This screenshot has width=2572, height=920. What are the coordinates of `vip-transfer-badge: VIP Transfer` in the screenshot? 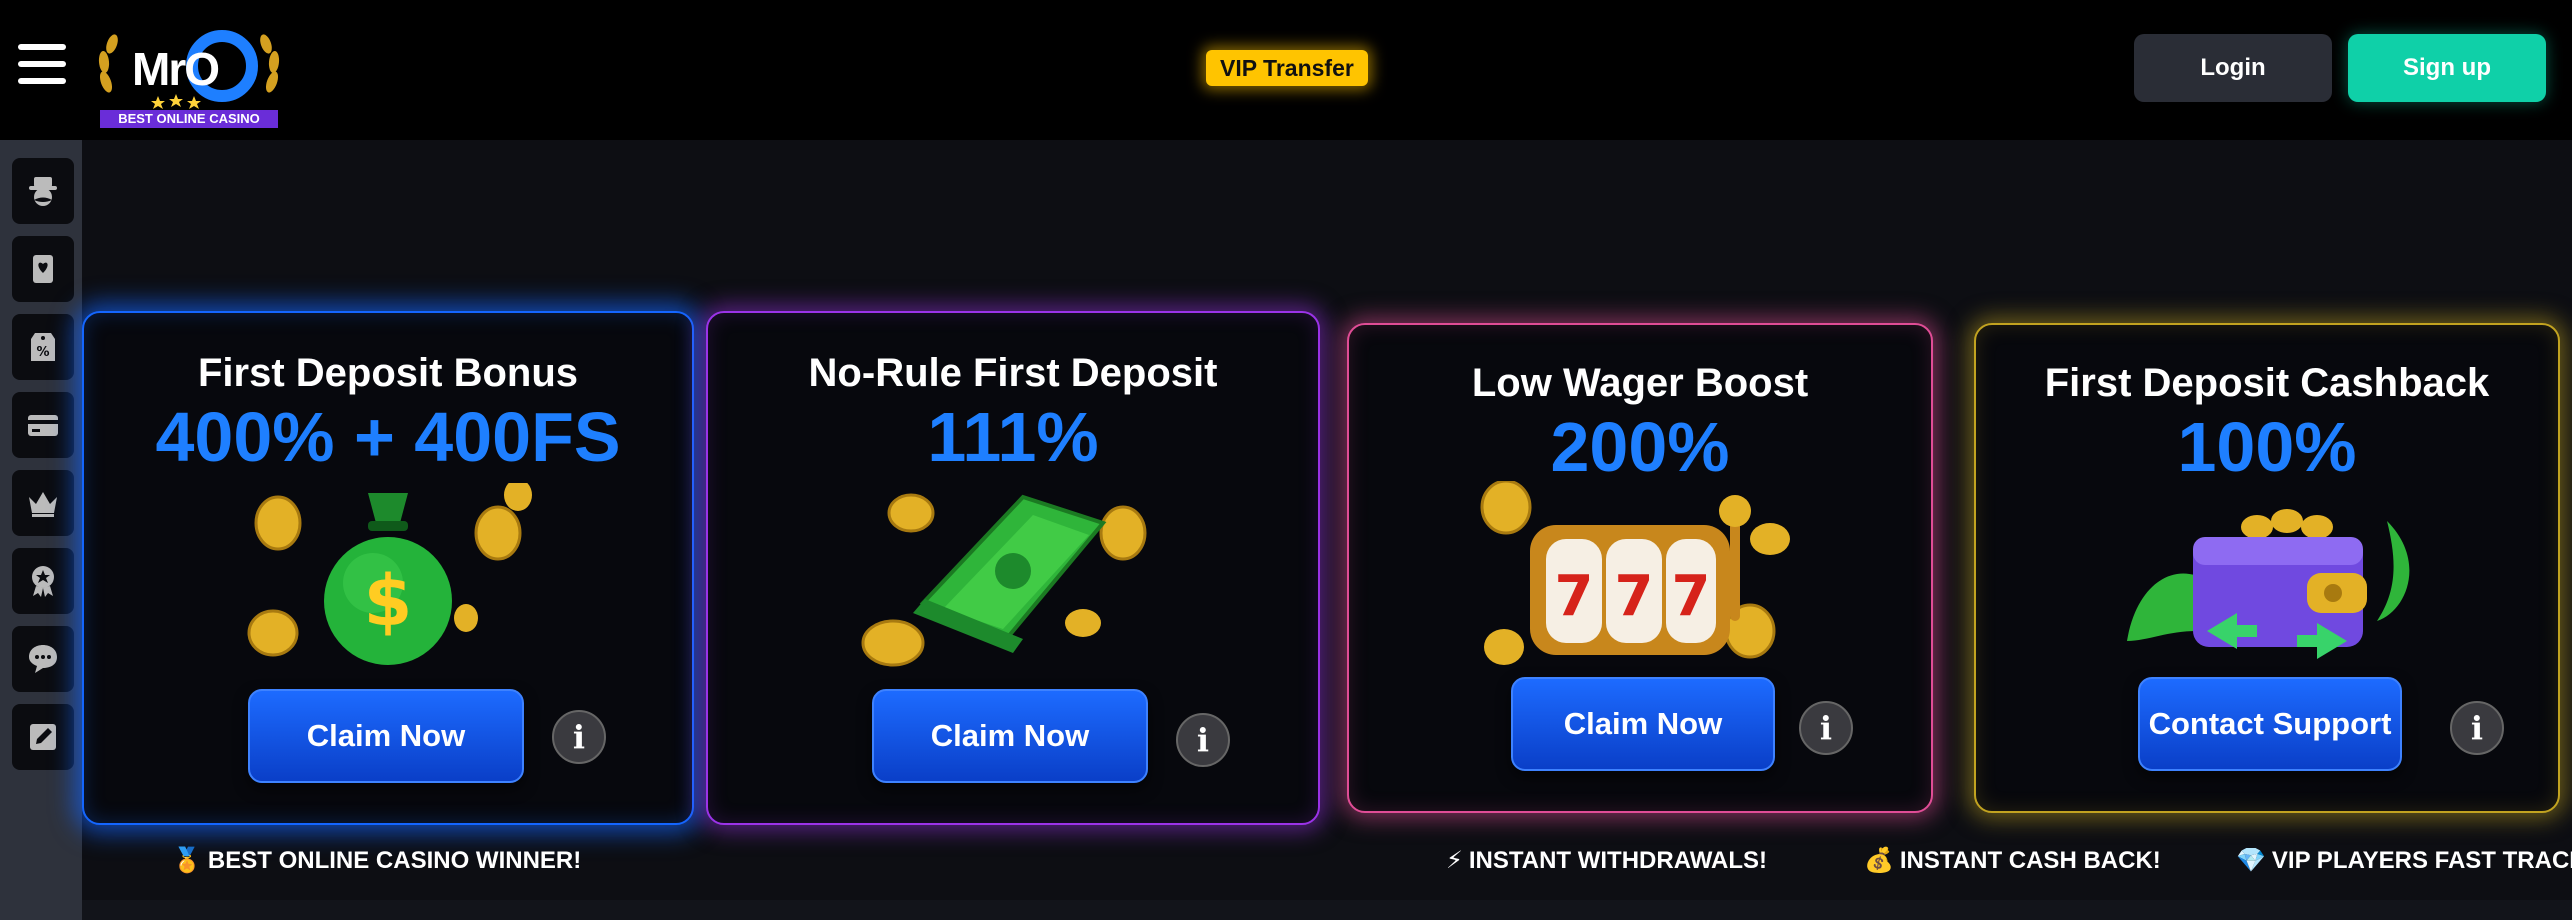 It's located at (1287, 68).